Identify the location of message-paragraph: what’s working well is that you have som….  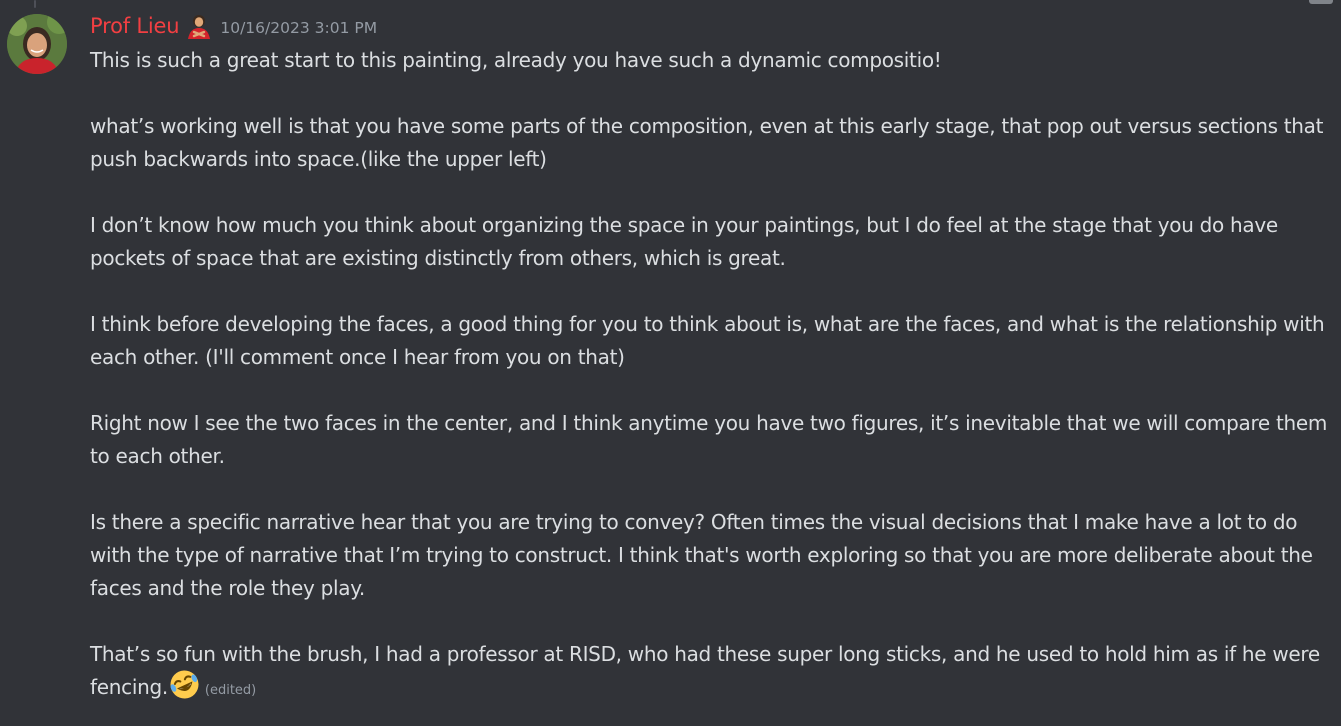
(710, 142).